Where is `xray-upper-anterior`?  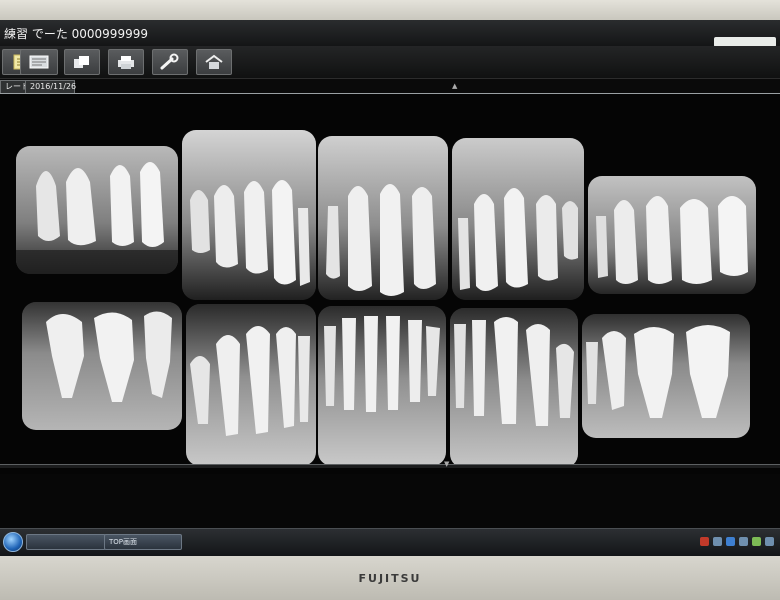
xray-upper-anterior is located at coordinates (383, 218).